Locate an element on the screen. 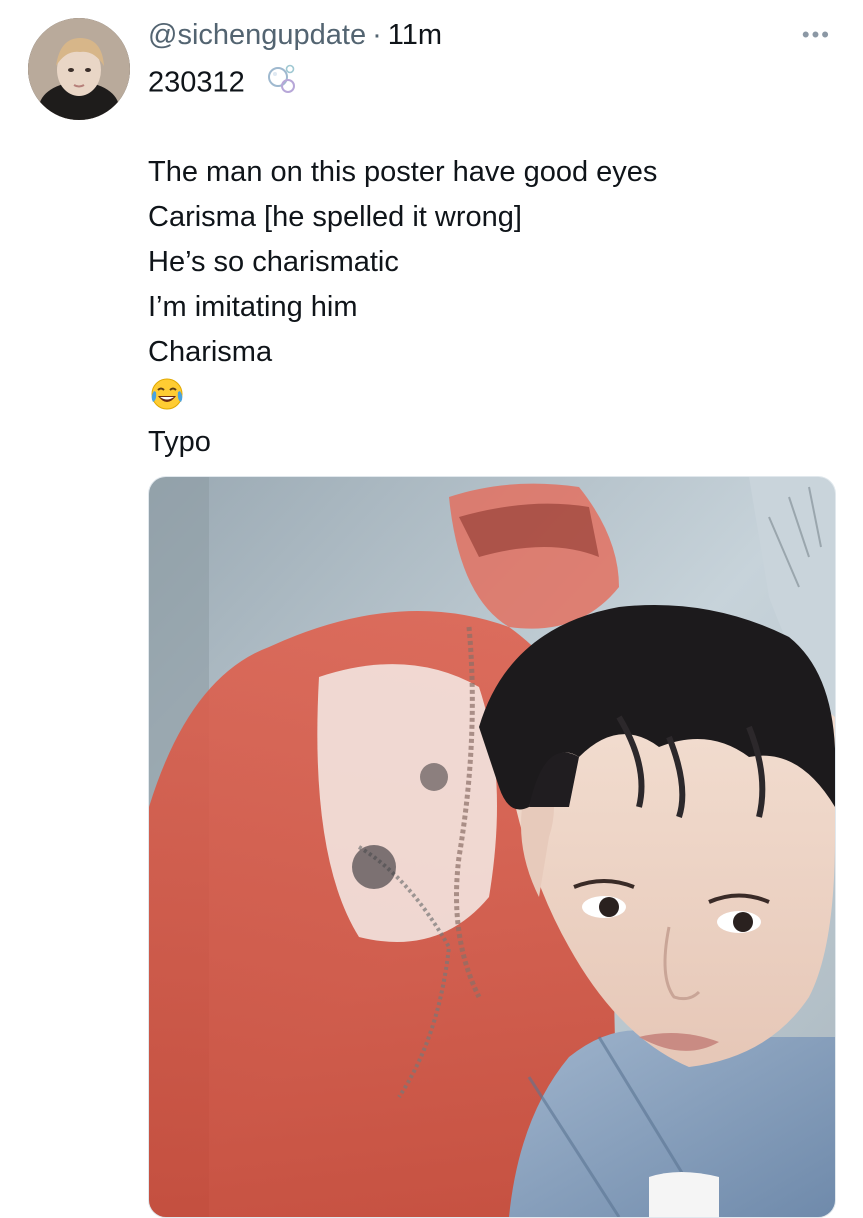 This screenshot has width=863, height=1218. text-line-5: Charisma is located at coordinates (210, 352).